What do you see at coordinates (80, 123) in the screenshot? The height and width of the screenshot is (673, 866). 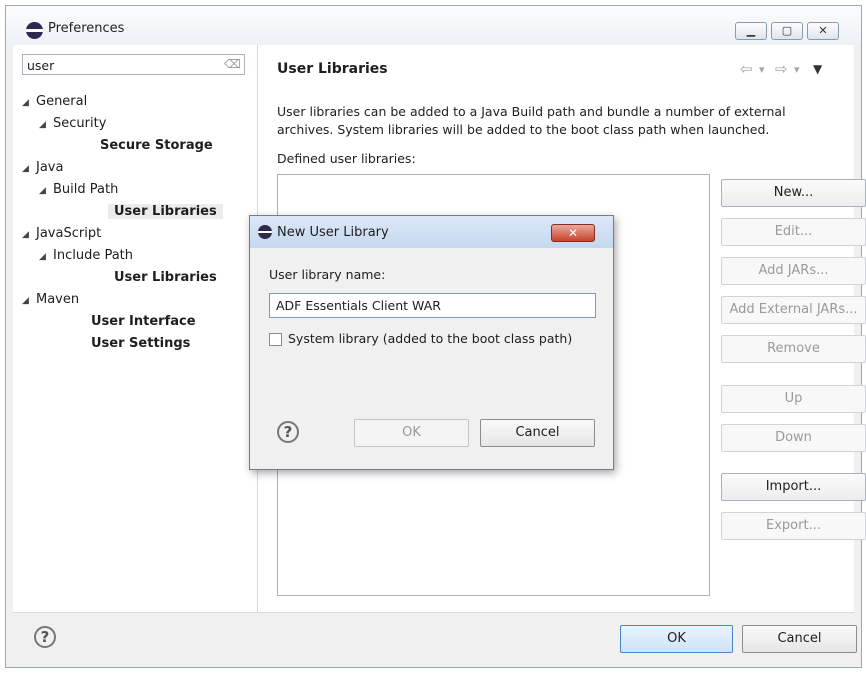 I see `tree-item-label: Security` at bounding box center [80, 123].